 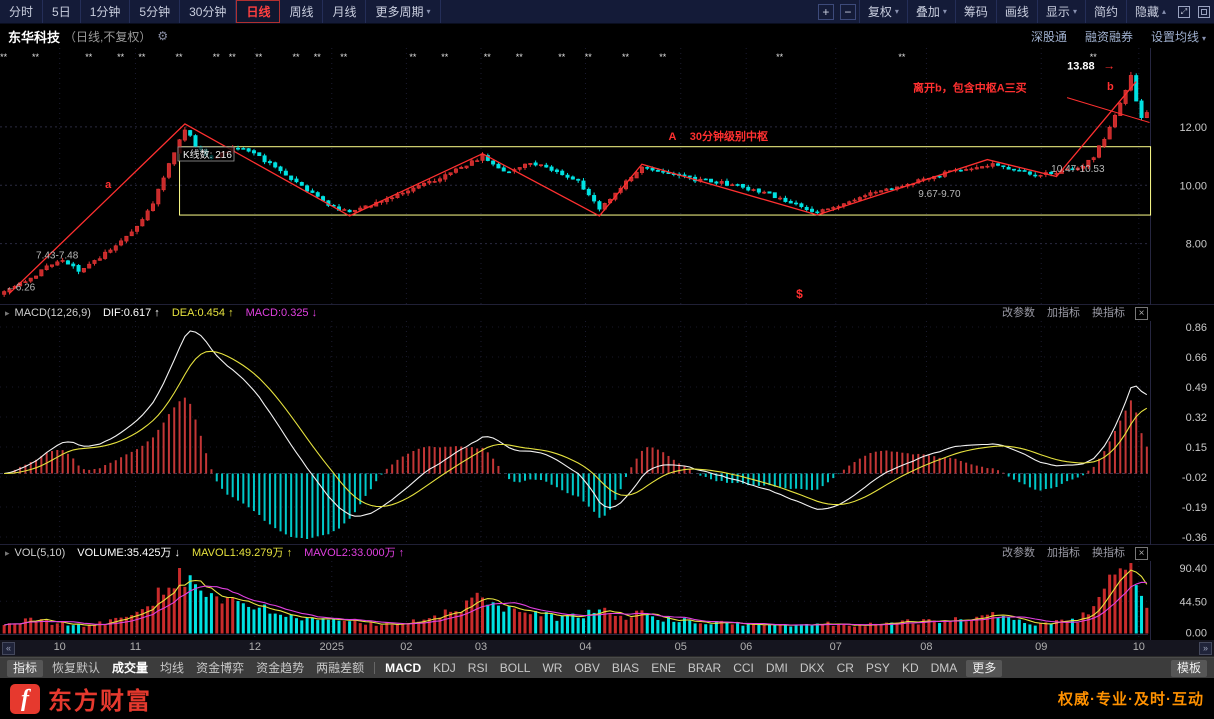 I want to click on volume-chart: 90.40 44.50 0.00, so click(x=607, y=600).